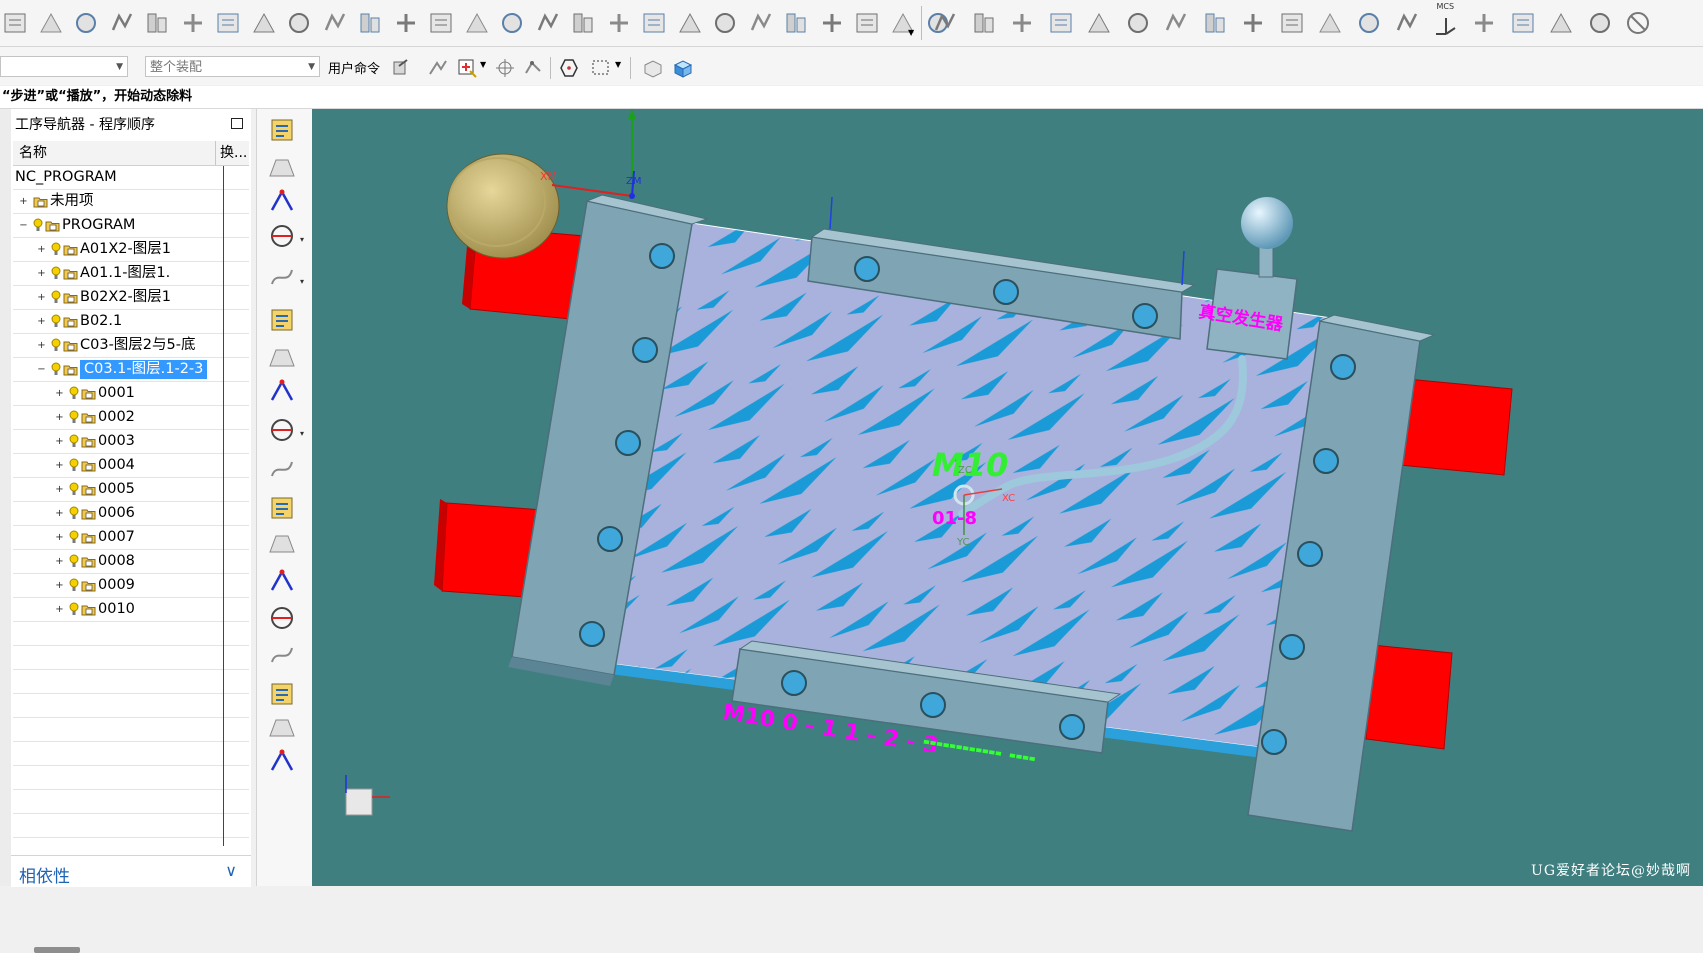  Describe the element at coordinates (1176, 23) in the screenshot. I see `mesh-icon` at that location.